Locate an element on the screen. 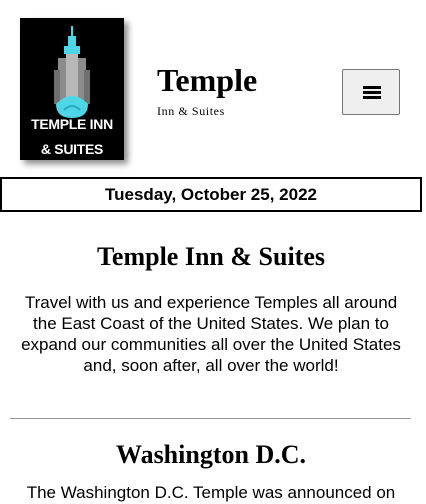  hamburger-icon is located at coordinates (372, 93).